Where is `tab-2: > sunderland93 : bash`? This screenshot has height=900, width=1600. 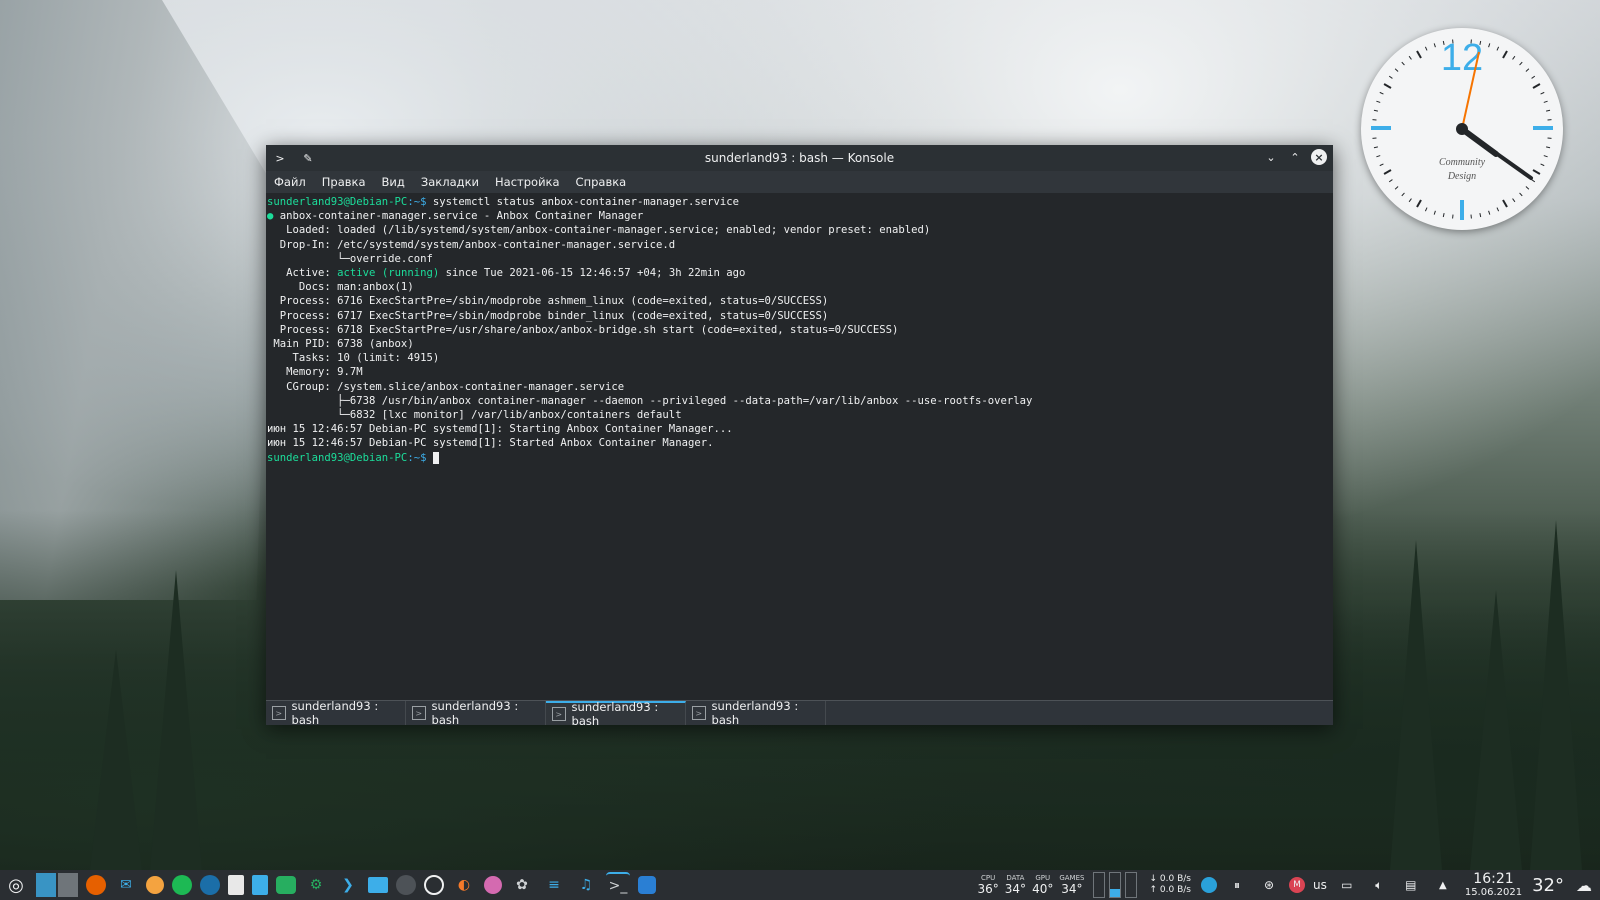 tab-2: > sunderland93 : bash is located at coordinates (476, 713).